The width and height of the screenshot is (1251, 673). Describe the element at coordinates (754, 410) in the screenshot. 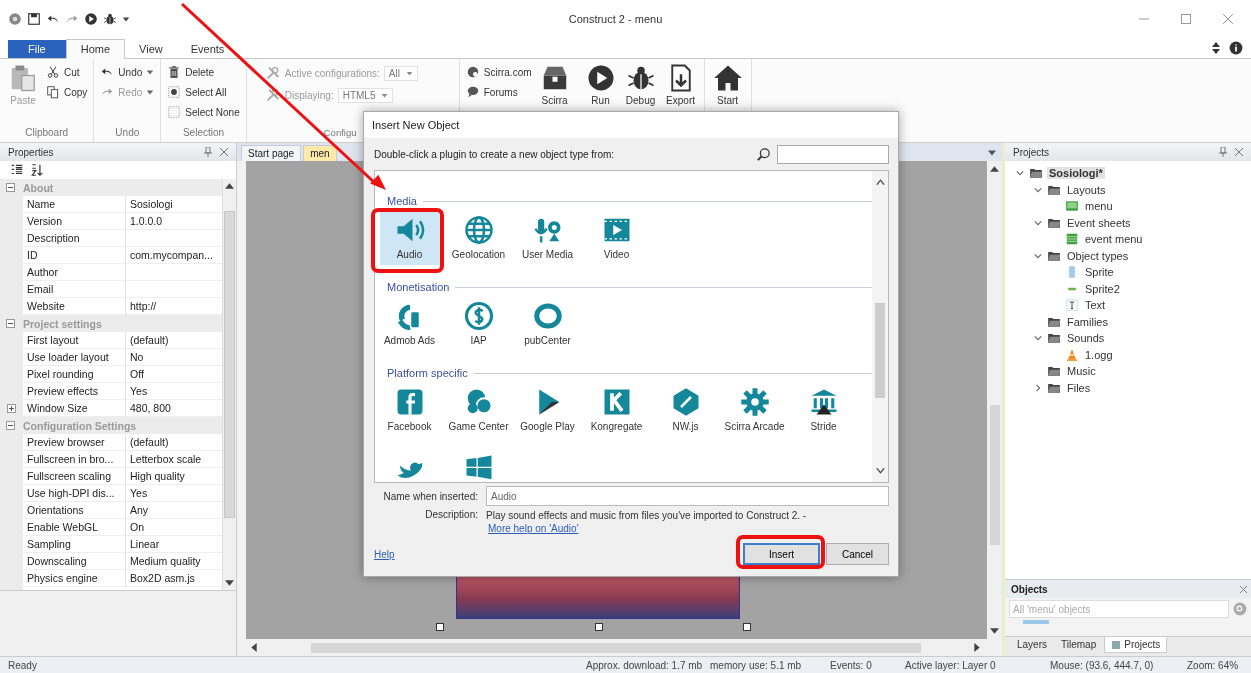

I see `plugin-item: Scirra Arcade` at that location.